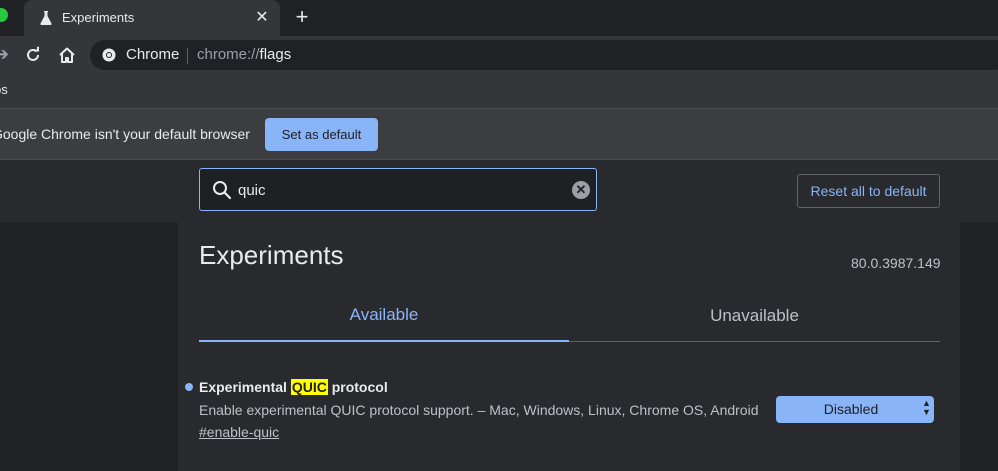  I want to click on tab-available: Available, so click(384, 317).